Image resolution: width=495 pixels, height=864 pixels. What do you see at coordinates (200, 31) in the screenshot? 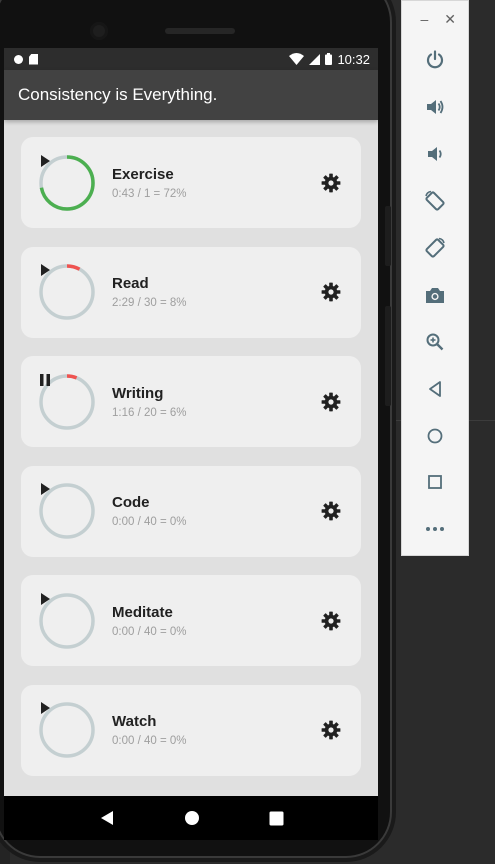
I see `earpiece-speaker` at bounding box center [200, 31].